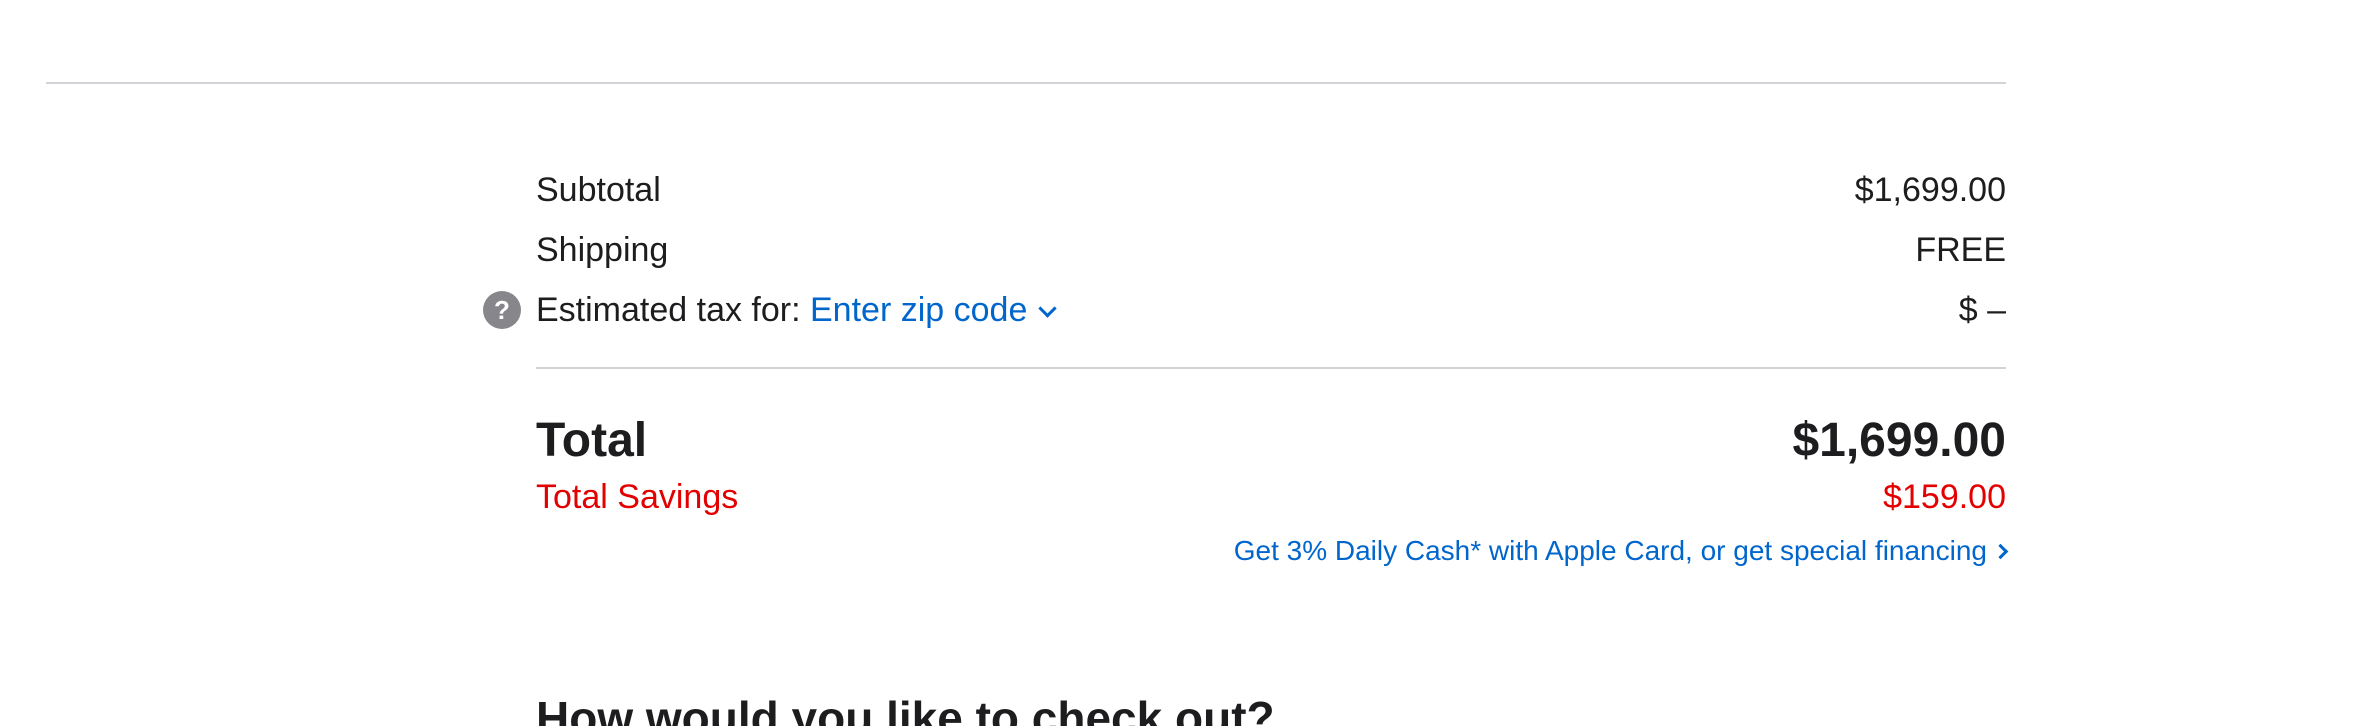 This screenshot has width=2358, height=726. I want to click on enter-zip-link: Enter zip code, so click(934, 310).